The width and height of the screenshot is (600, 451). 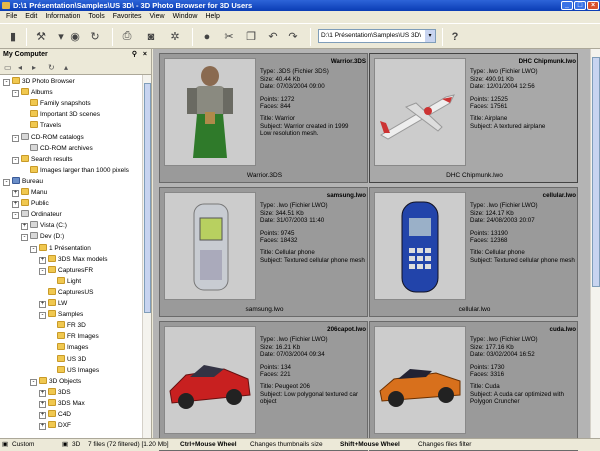 What do you see at coordinates (60, 248) in the screenshot?
I see `tree-item: - 1 Présentation` at bounding box center [60, 248].